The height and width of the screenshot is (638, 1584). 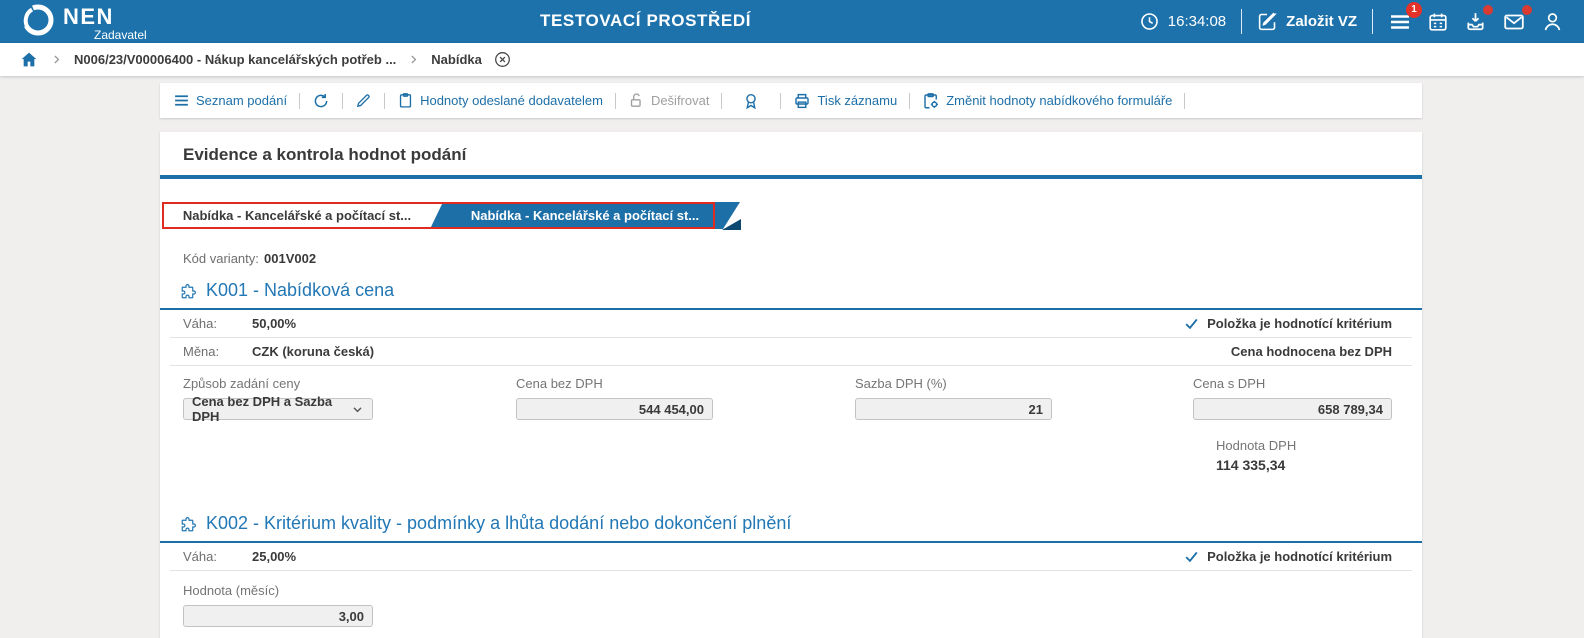 What do you see at coordinates (242, 100) in the screenshot?
I see `submissions-list-label: Seznam podání` at bounding box center [242, 100].